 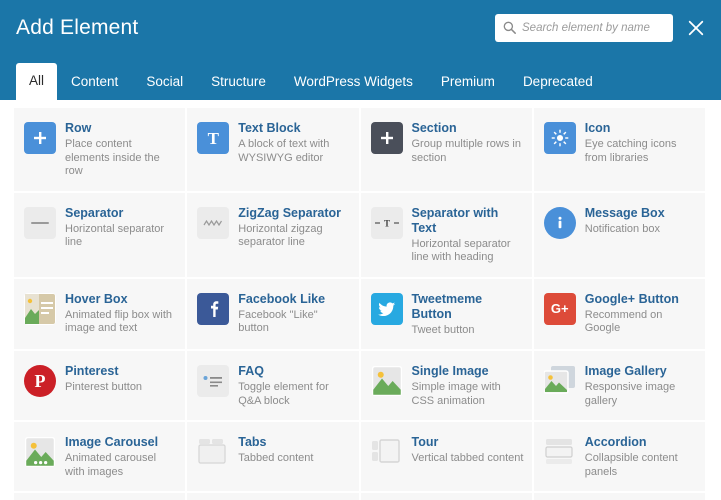 I want to click on element-card-custom-heading: aCustom HeadingText with Google fonts, so click(x=274, y=496).